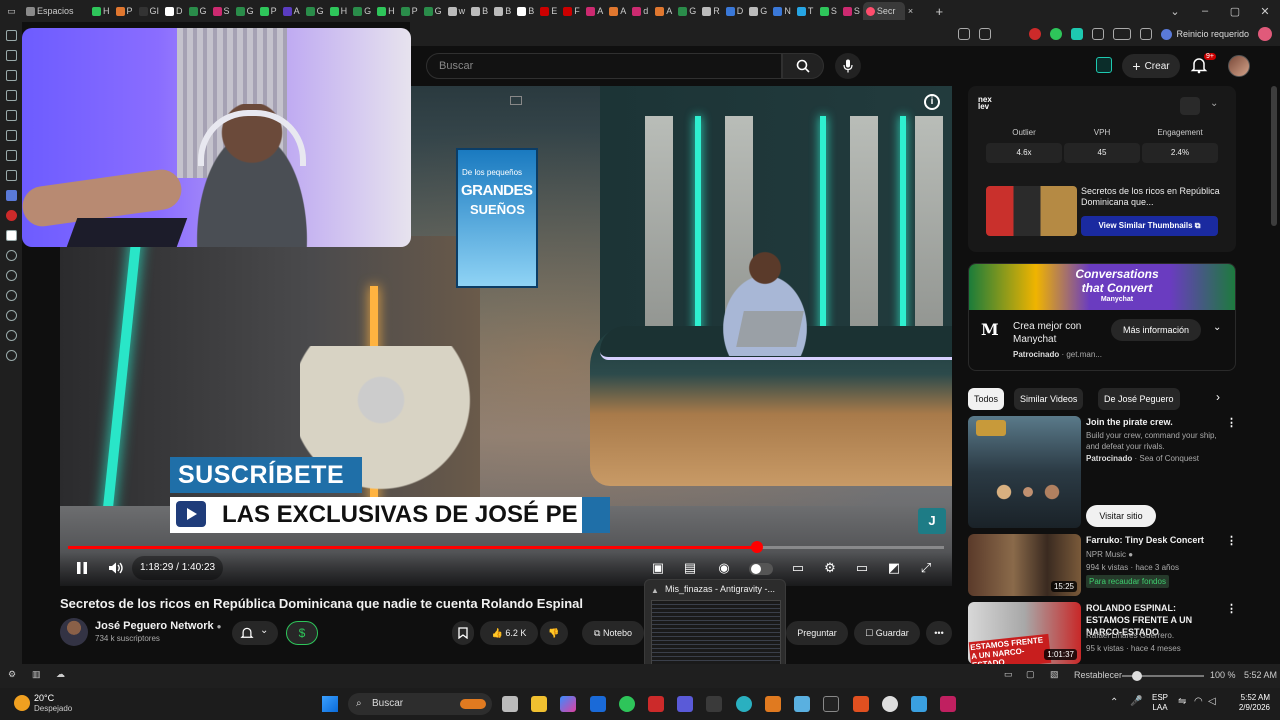  Describe the element at coordinates (1217, 327) in the screenshot. I see `chevron-down-icon: ⌄` at that location.